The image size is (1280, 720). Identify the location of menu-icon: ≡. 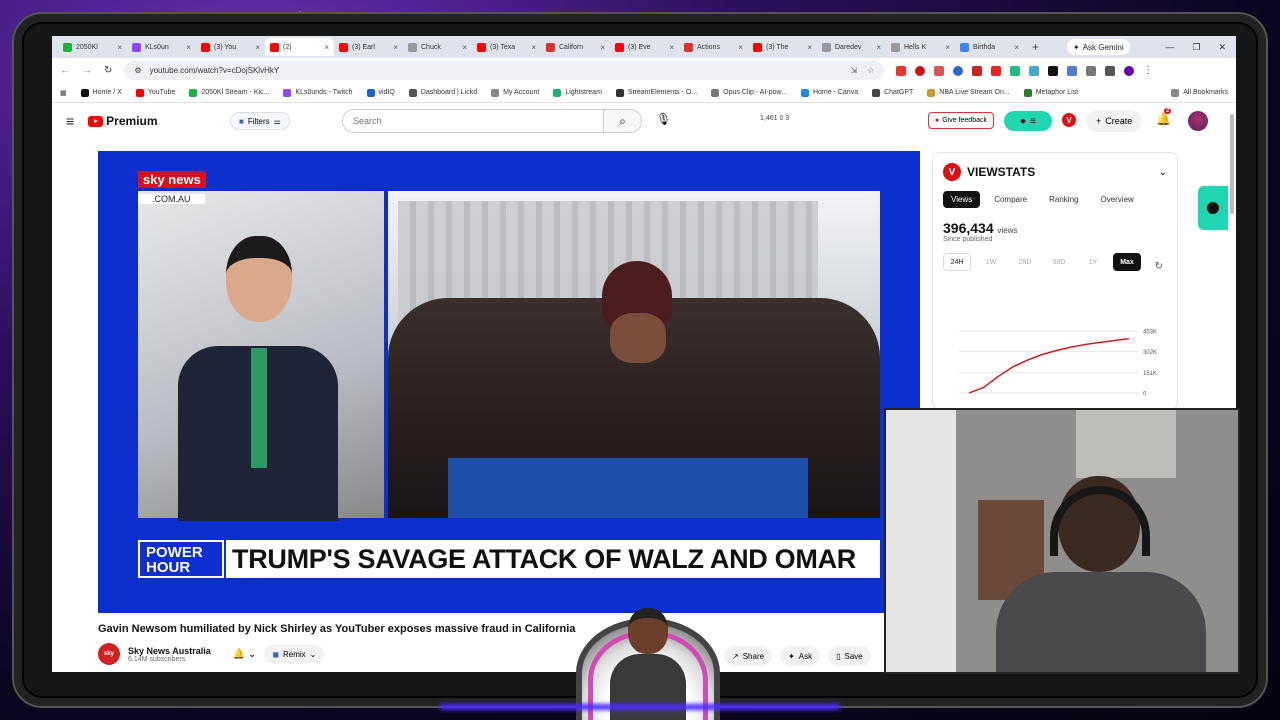
(70, 121).